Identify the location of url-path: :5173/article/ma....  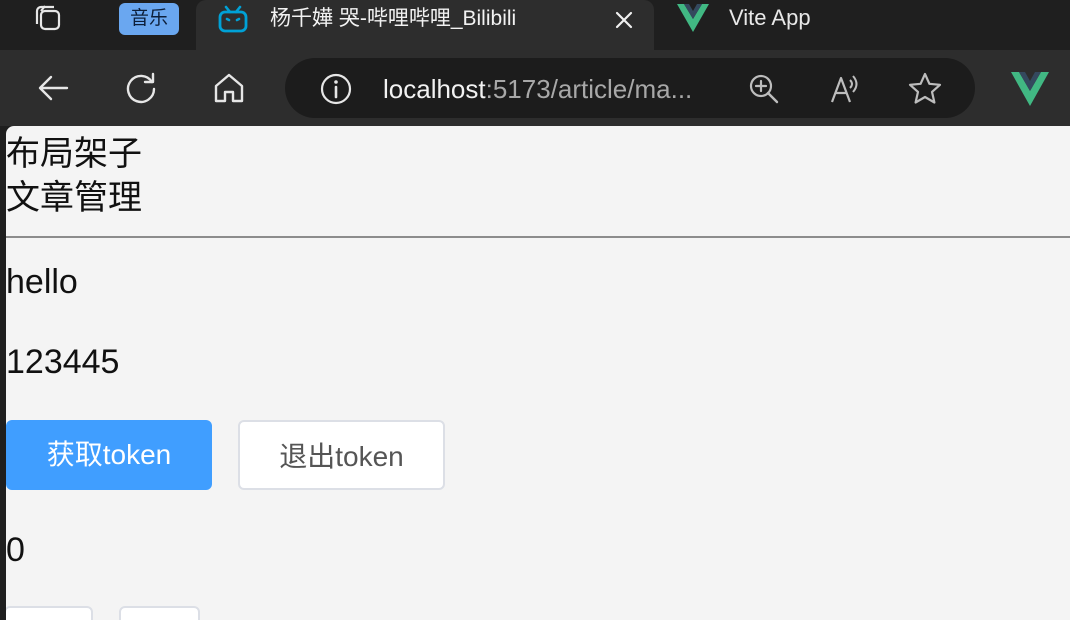
(589, 89).